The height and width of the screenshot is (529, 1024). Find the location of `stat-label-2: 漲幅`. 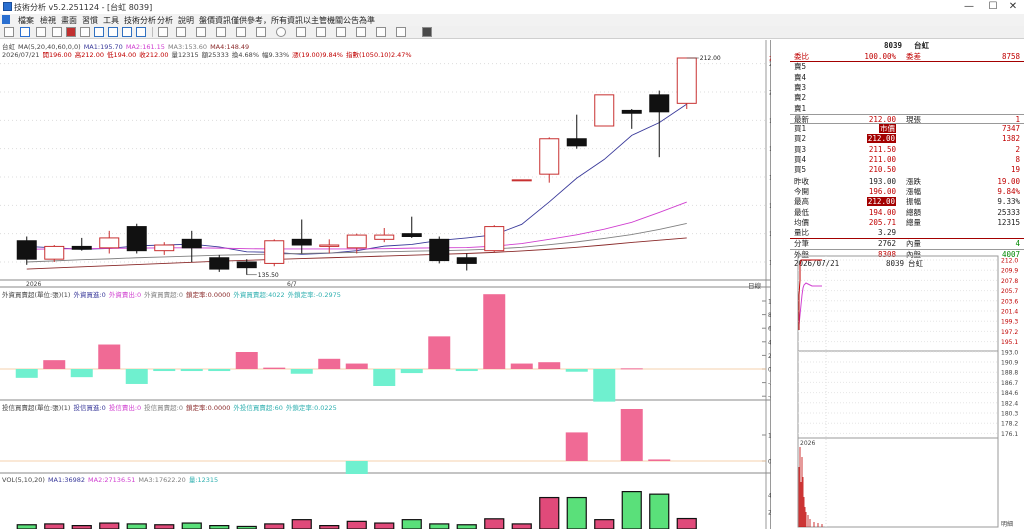

stat-label-2: 漲幅 is located at coordinates (913, 191).